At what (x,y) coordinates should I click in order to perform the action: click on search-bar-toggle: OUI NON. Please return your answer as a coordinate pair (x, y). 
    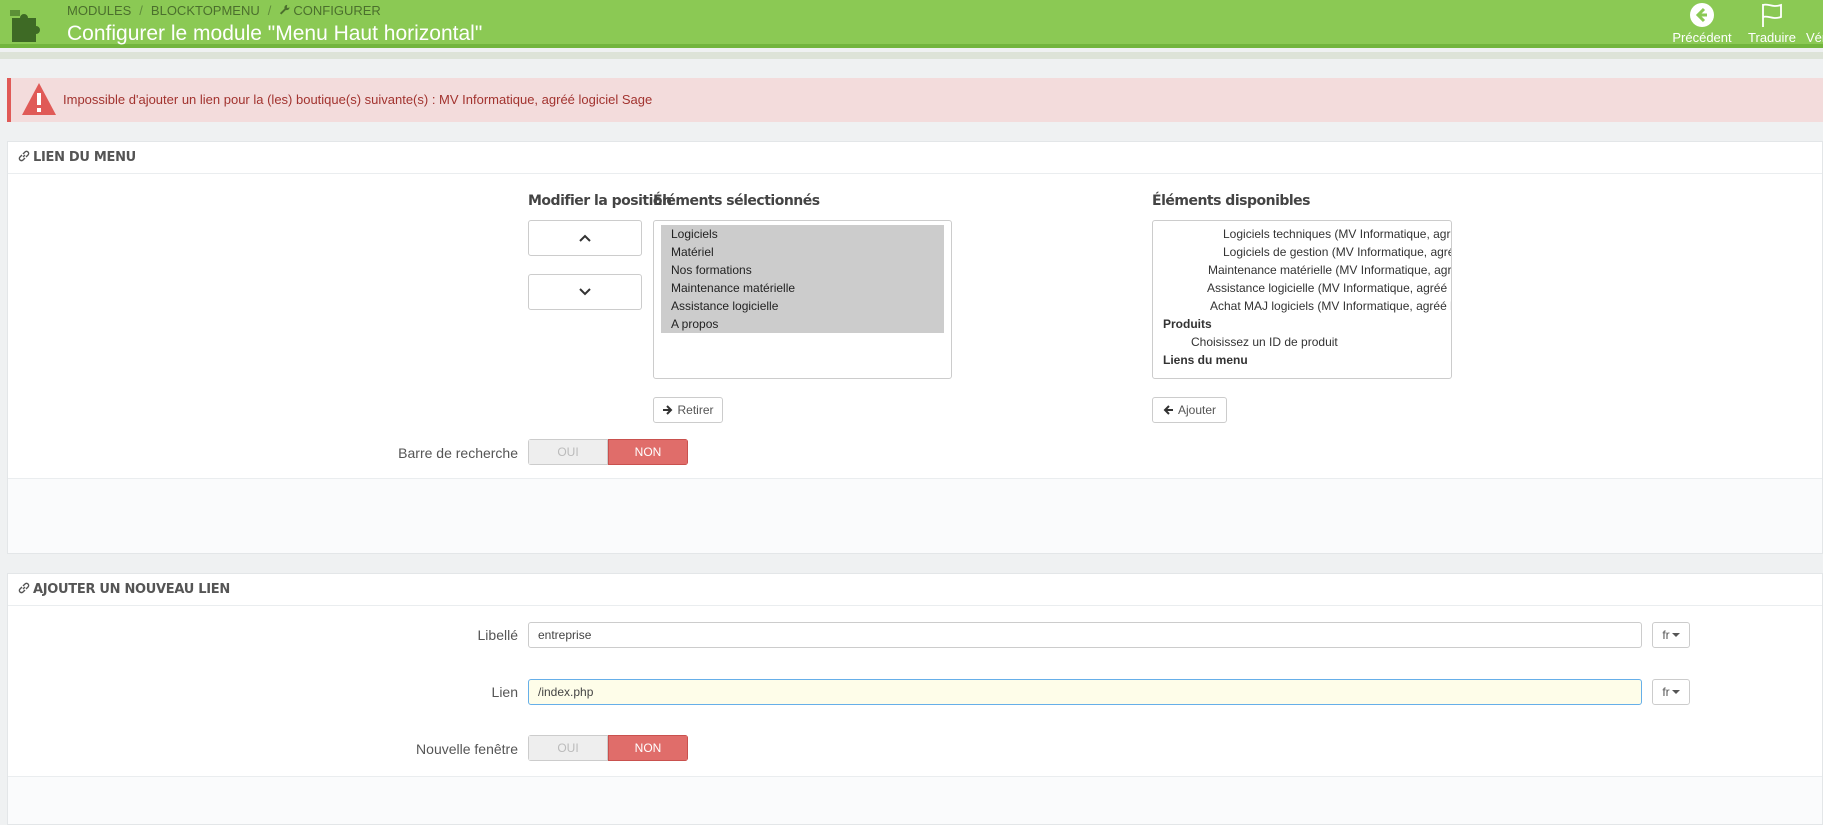
    Looking at the image, I should click on (608, 452).